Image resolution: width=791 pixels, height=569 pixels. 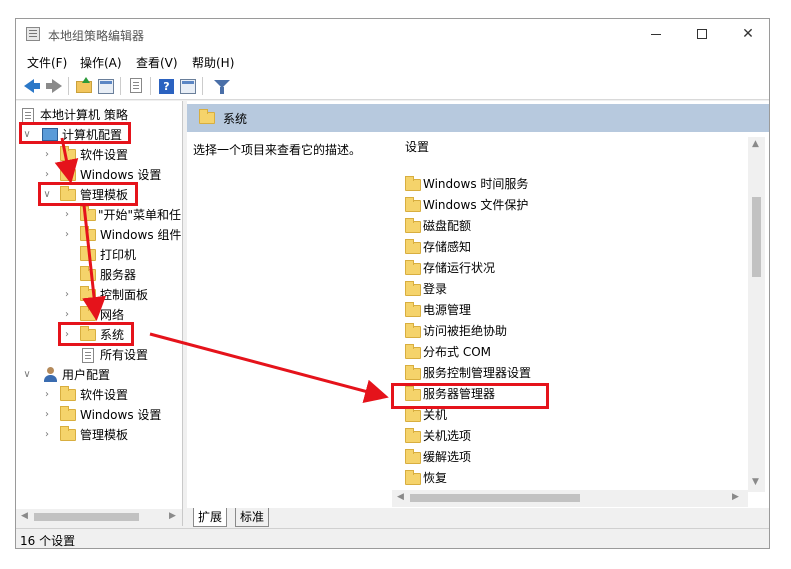 I want to click on export-list-button, so click(x=136, y=86).